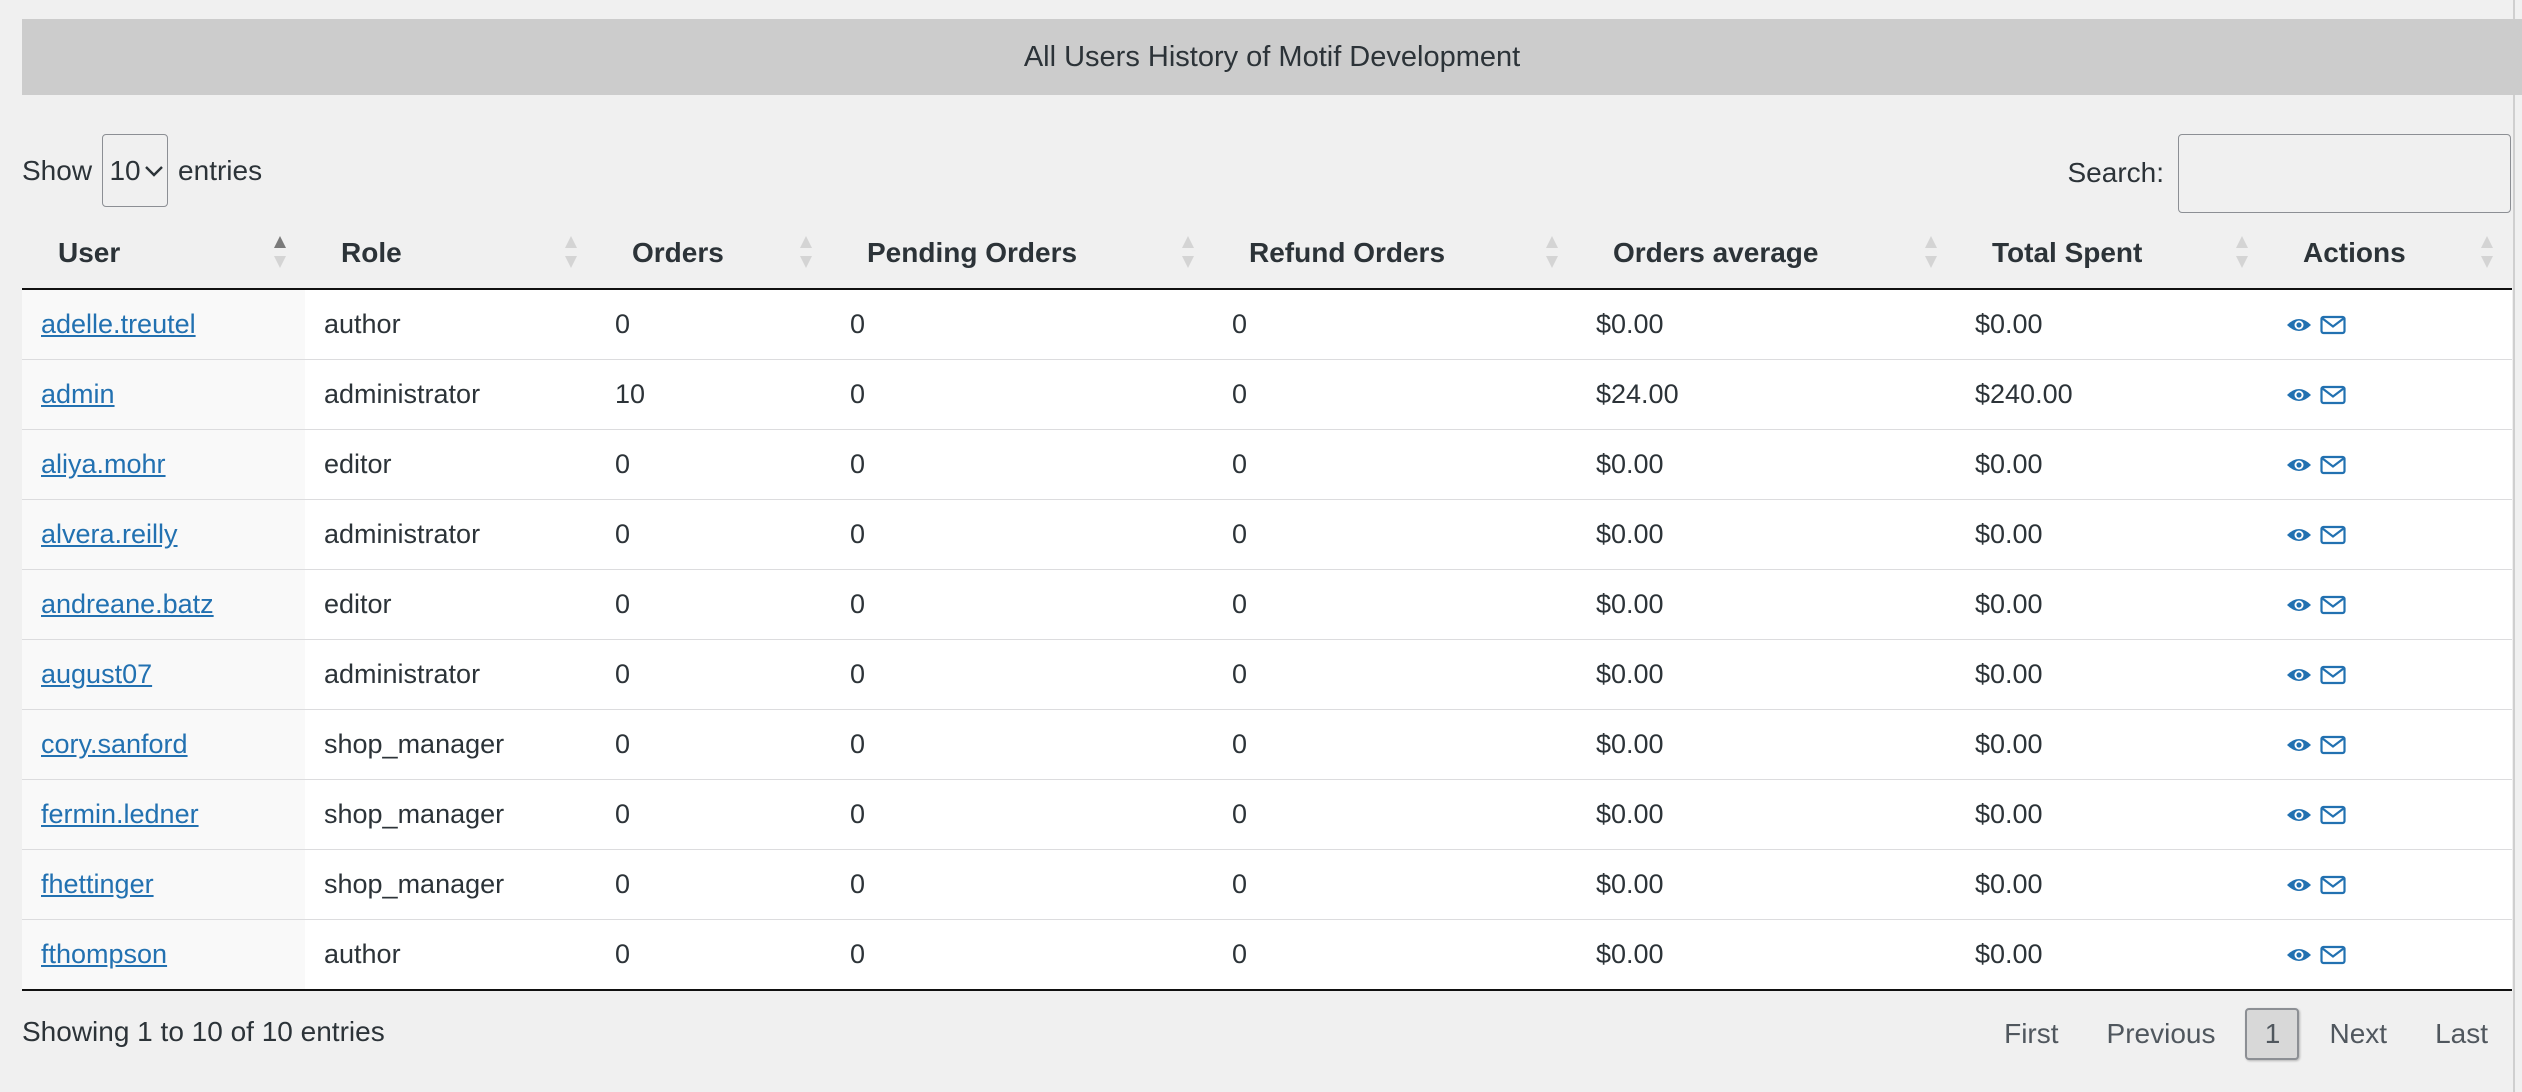 Image resolution: width=2522 pixels, height=1092 pixels. What do you see at coordinates (89, 252) in the screenshot?
I see `column-header-label: User` at bounding box center [89, 252].